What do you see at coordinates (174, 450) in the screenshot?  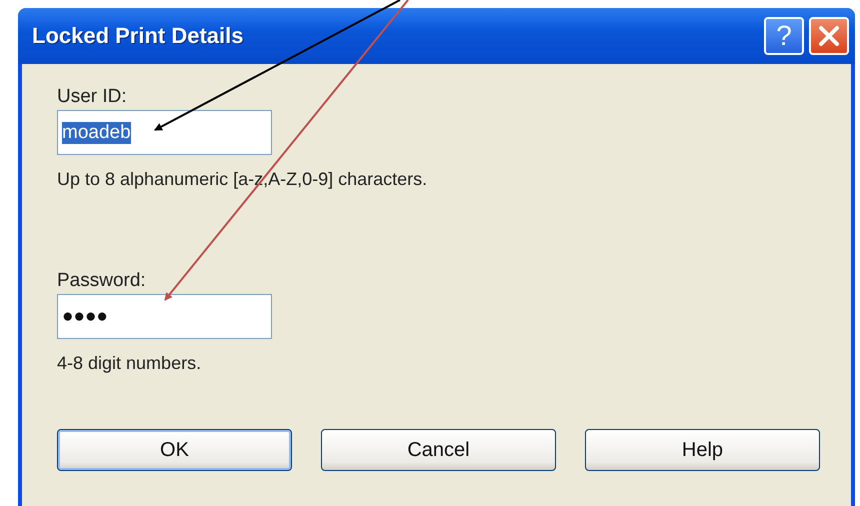 I see `dialog-button: OK` at bounding box center [174, 450].